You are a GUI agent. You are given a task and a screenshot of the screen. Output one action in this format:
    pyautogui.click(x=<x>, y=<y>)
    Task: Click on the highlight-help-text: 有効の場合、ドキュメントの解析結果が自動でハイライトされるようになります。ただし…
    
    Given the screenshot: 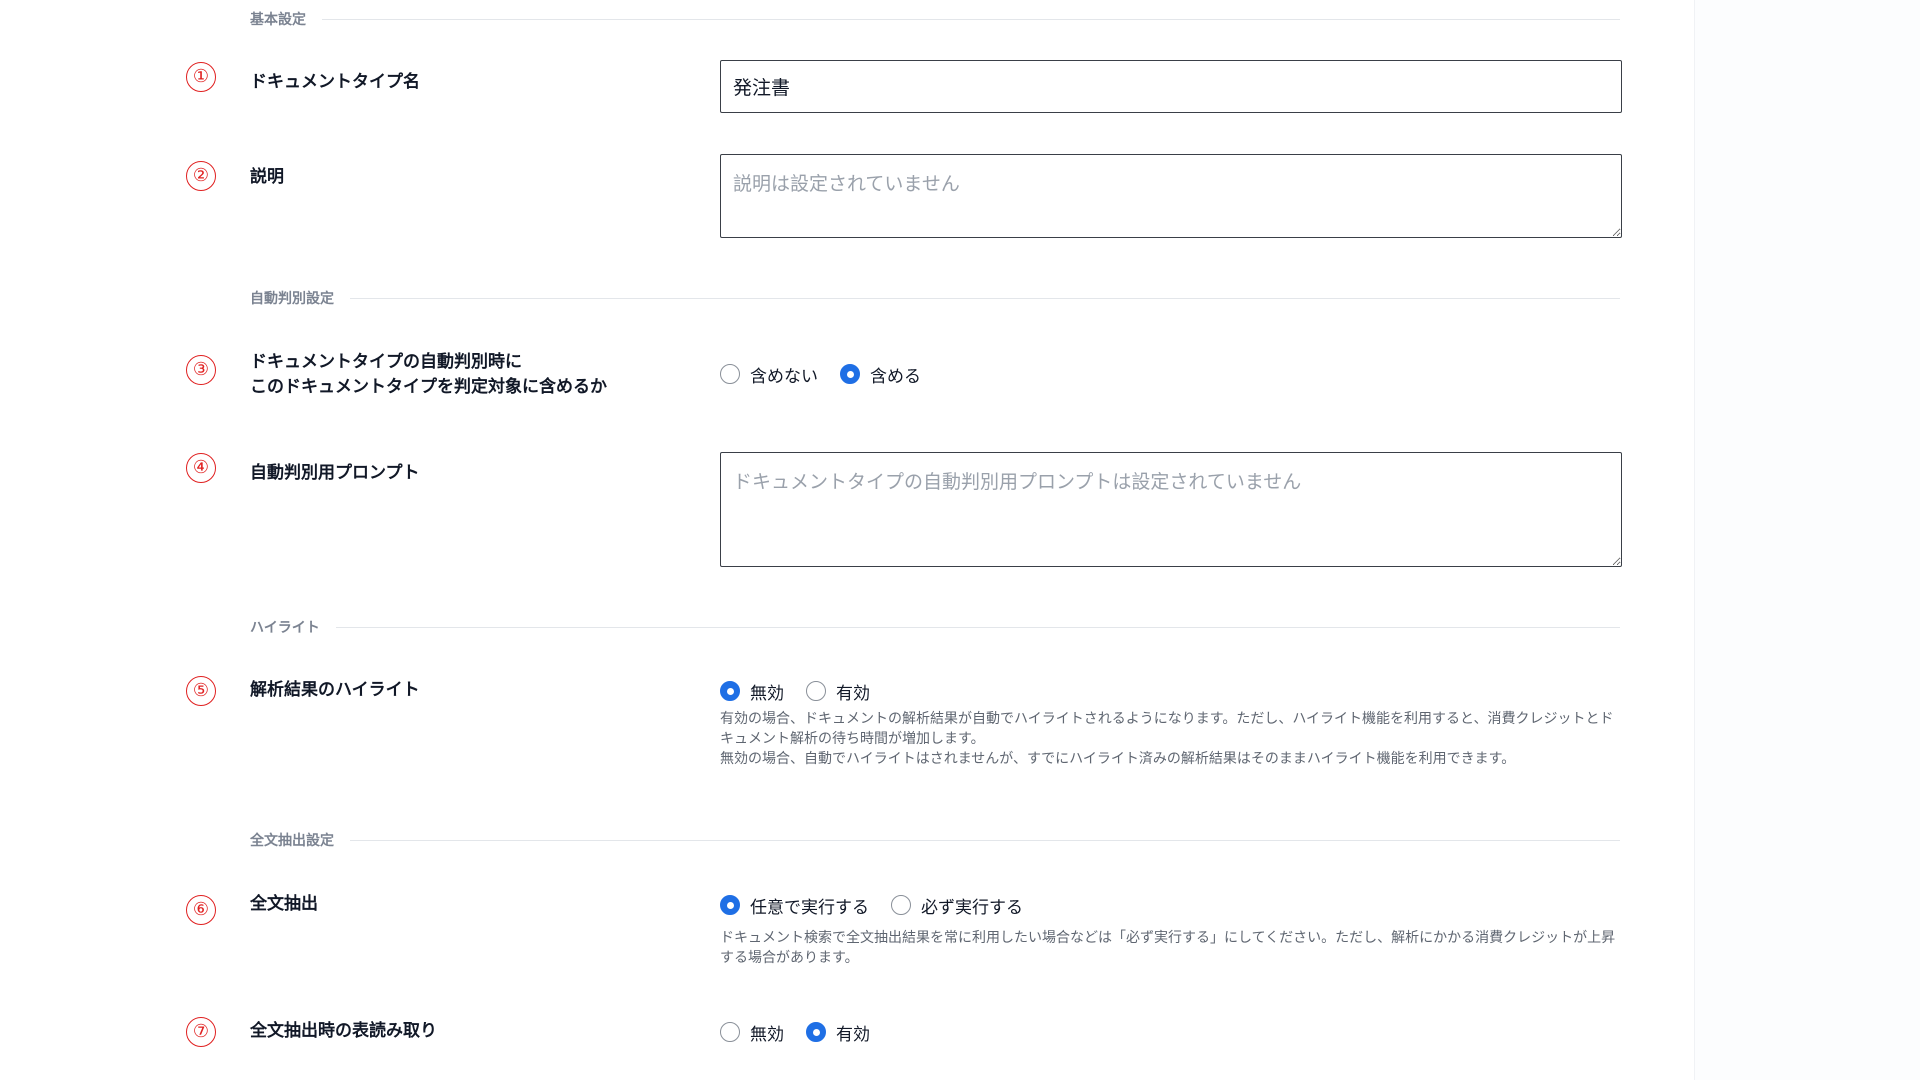 What is the action you would take?
    pyautogui.click(x=1172, y=739)
    